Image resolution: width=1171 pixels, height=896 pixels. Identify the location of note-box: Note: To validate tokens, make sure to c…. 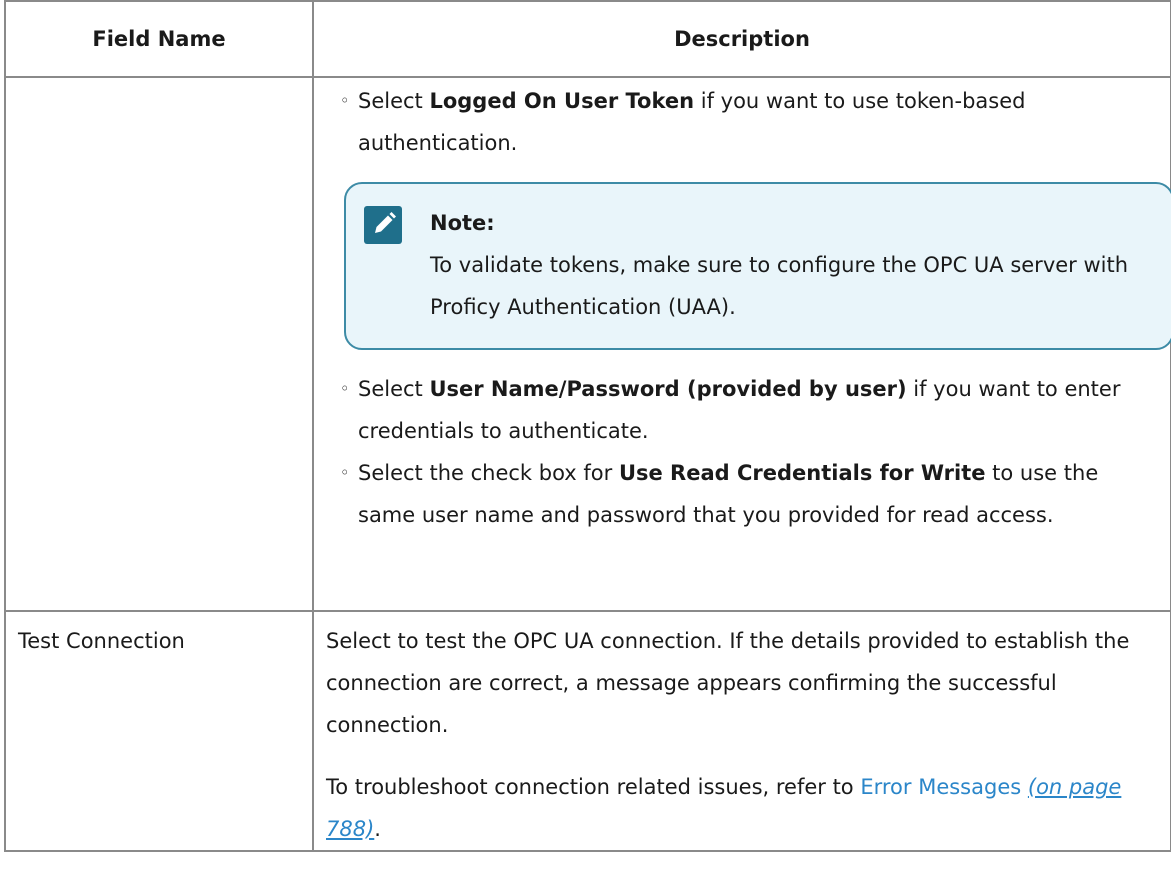
(757, 266).